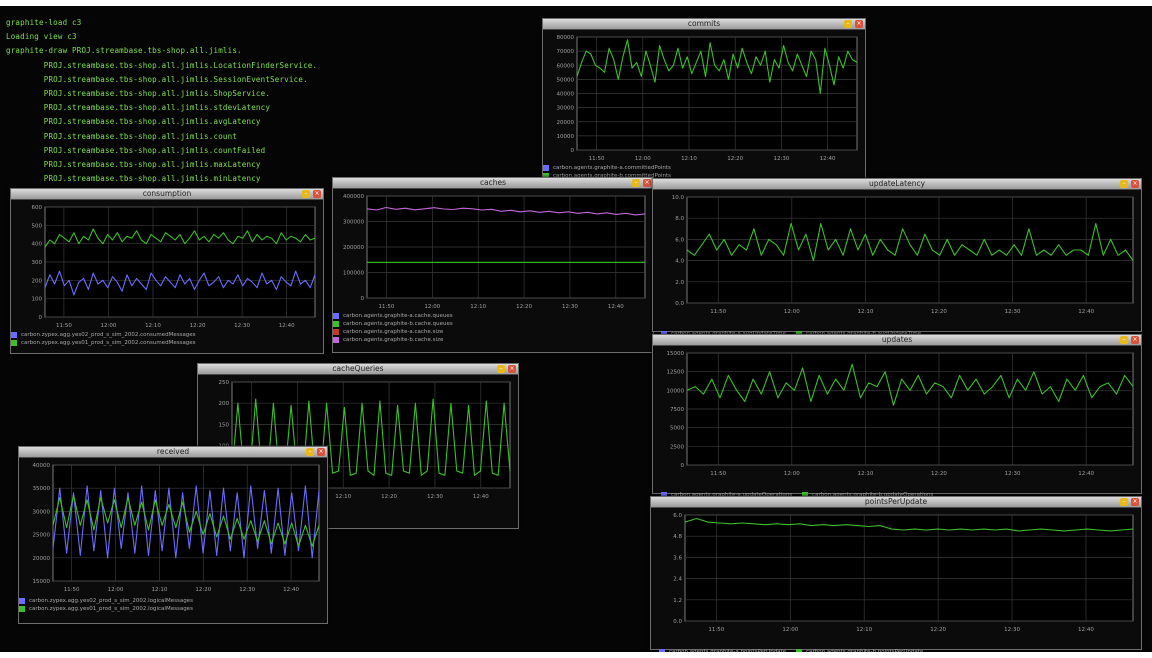 The width and height of the screenshot is (1152, 658). What do you see at coordinates (677, 447) in the screenshot?
I see `y-tick-label: 2500` at bounding box center [677, 447].